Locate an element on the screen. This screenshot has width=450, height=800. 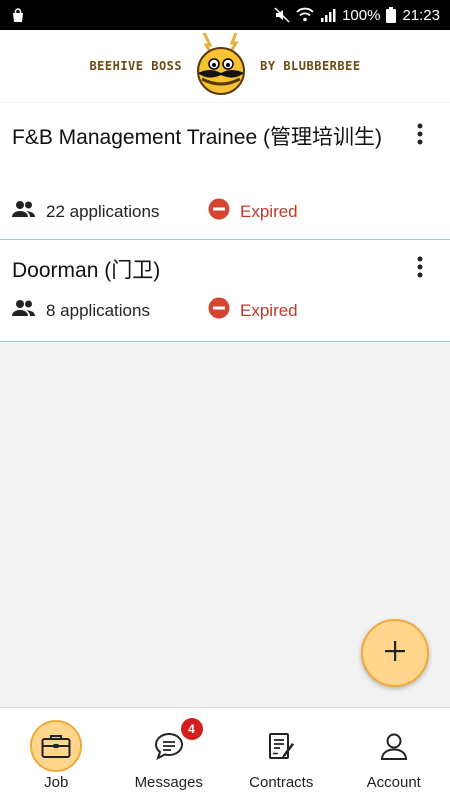
battery-level: 100% is located at coordinates (361, 15).